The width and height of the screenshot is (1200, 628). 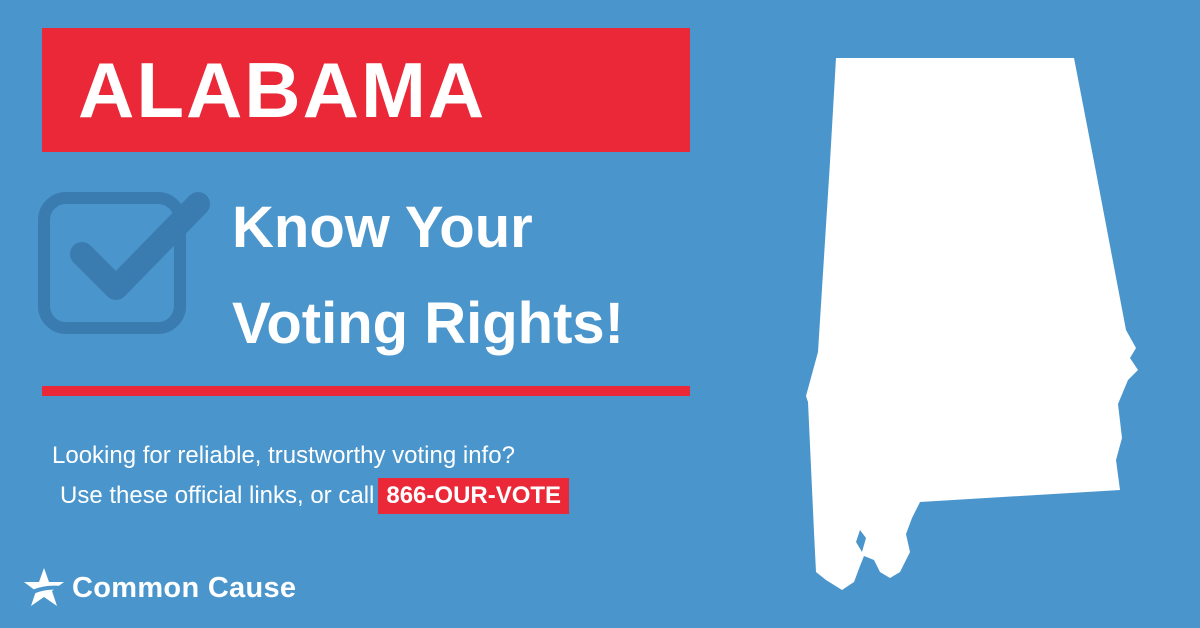 I want to click on common-cause-logo: Common Cause, so click(x=159, y=588).